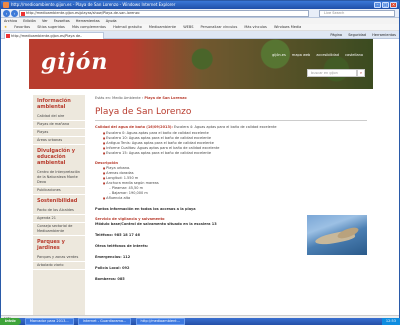  Describe the element at coordinates (103, 98) in the screenshot. I see `breadcrumb-prefix: Estás en:` at that location.